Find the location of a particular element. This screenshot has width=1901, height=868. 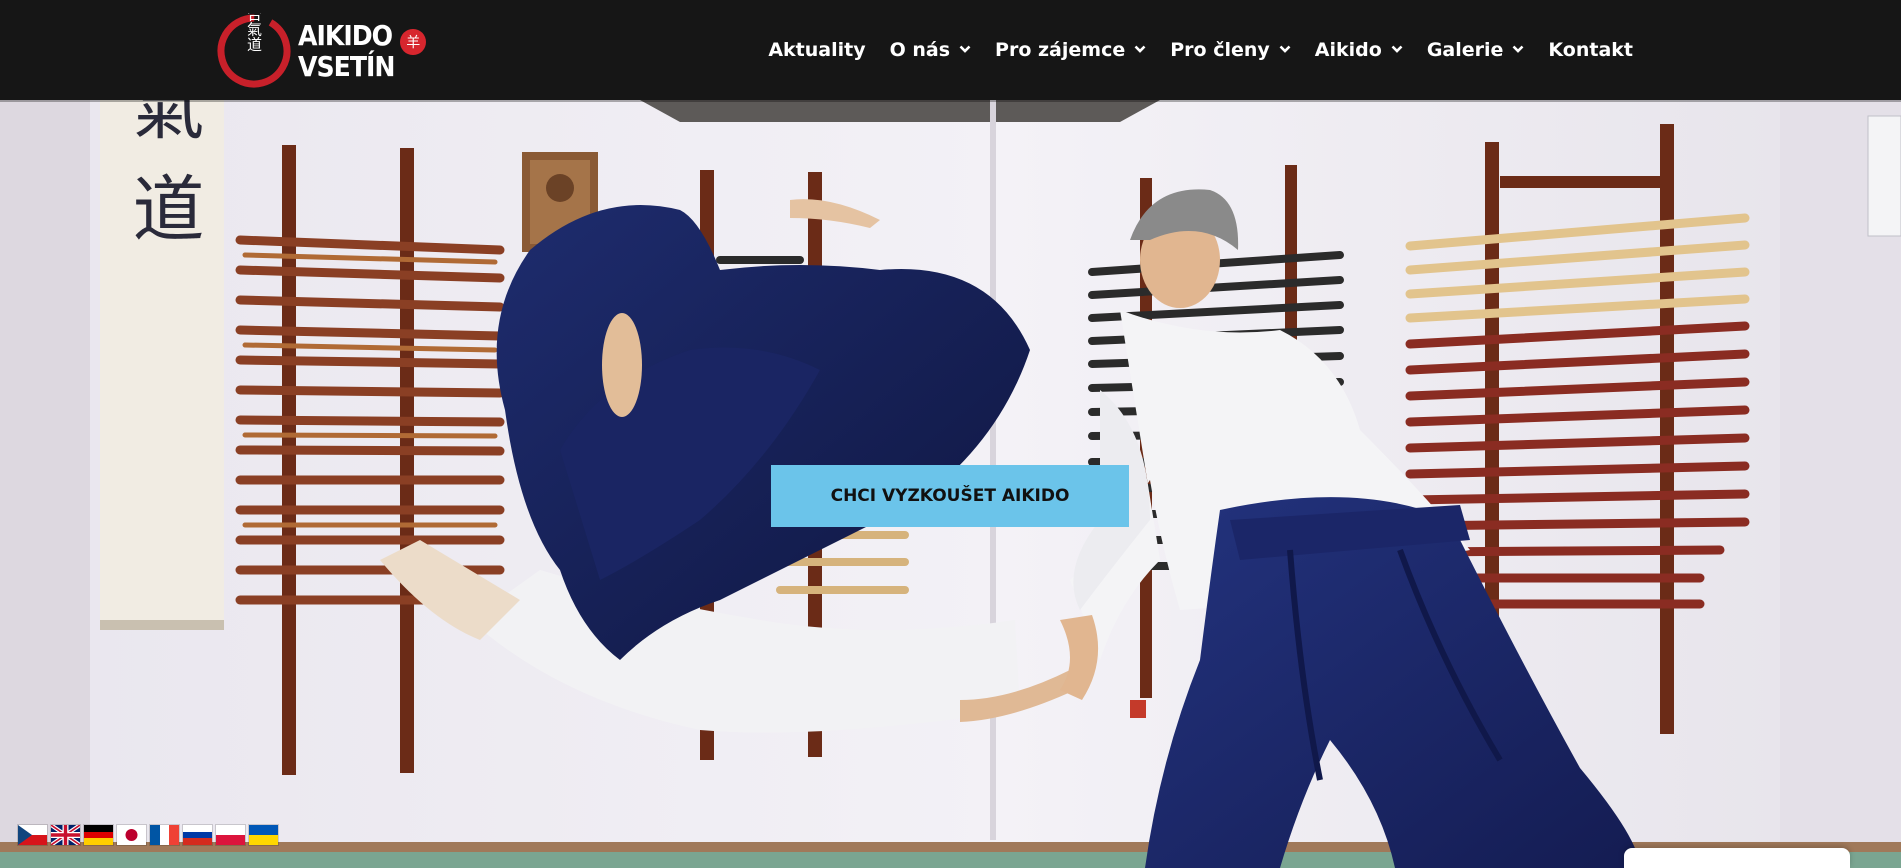

try-aikido-button: CHCI VYZKOUŠET AIKIDO is located at coordinates (950, 496).